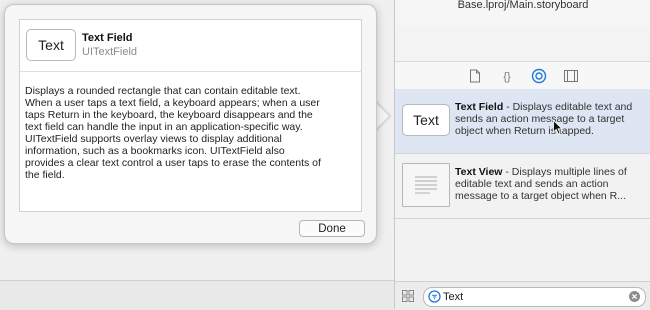 This screenshot has height=310, width=650. I want to click on code-snippet-icon: {}, so click(507, 76).